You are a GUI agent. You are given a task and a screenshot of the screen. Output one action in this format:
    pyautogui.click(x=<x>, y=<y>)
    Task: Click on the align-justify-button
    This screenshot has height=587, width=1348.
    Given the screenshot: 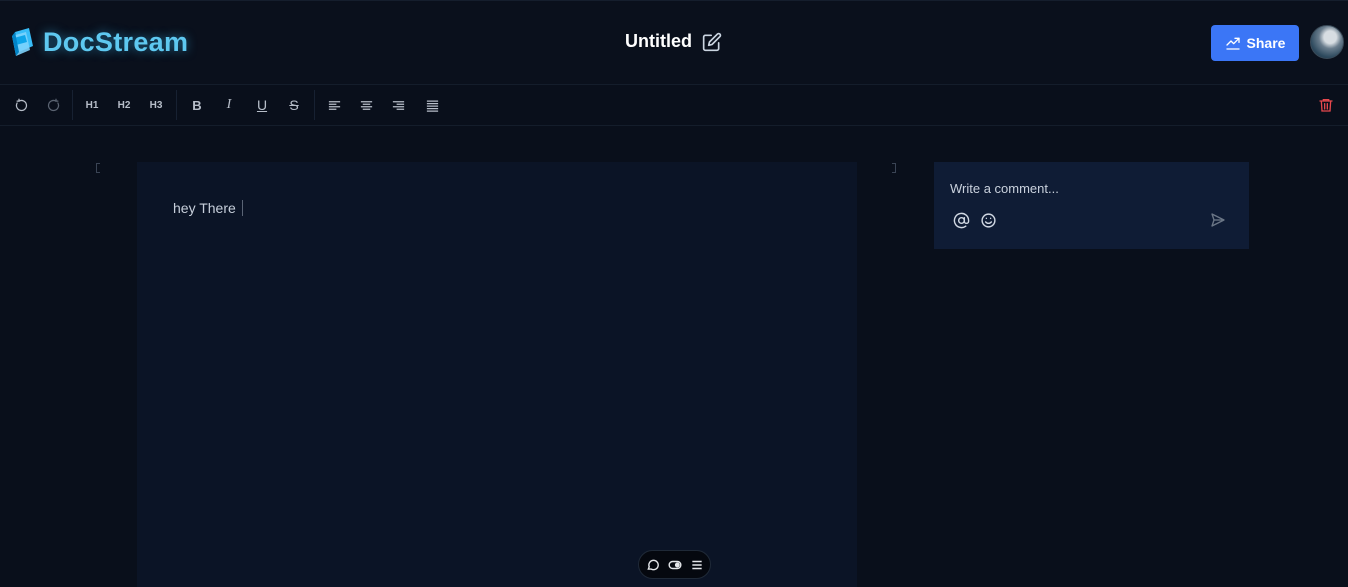 What is the action you would take?
    pyautogui.click(x=432, y=105)
    